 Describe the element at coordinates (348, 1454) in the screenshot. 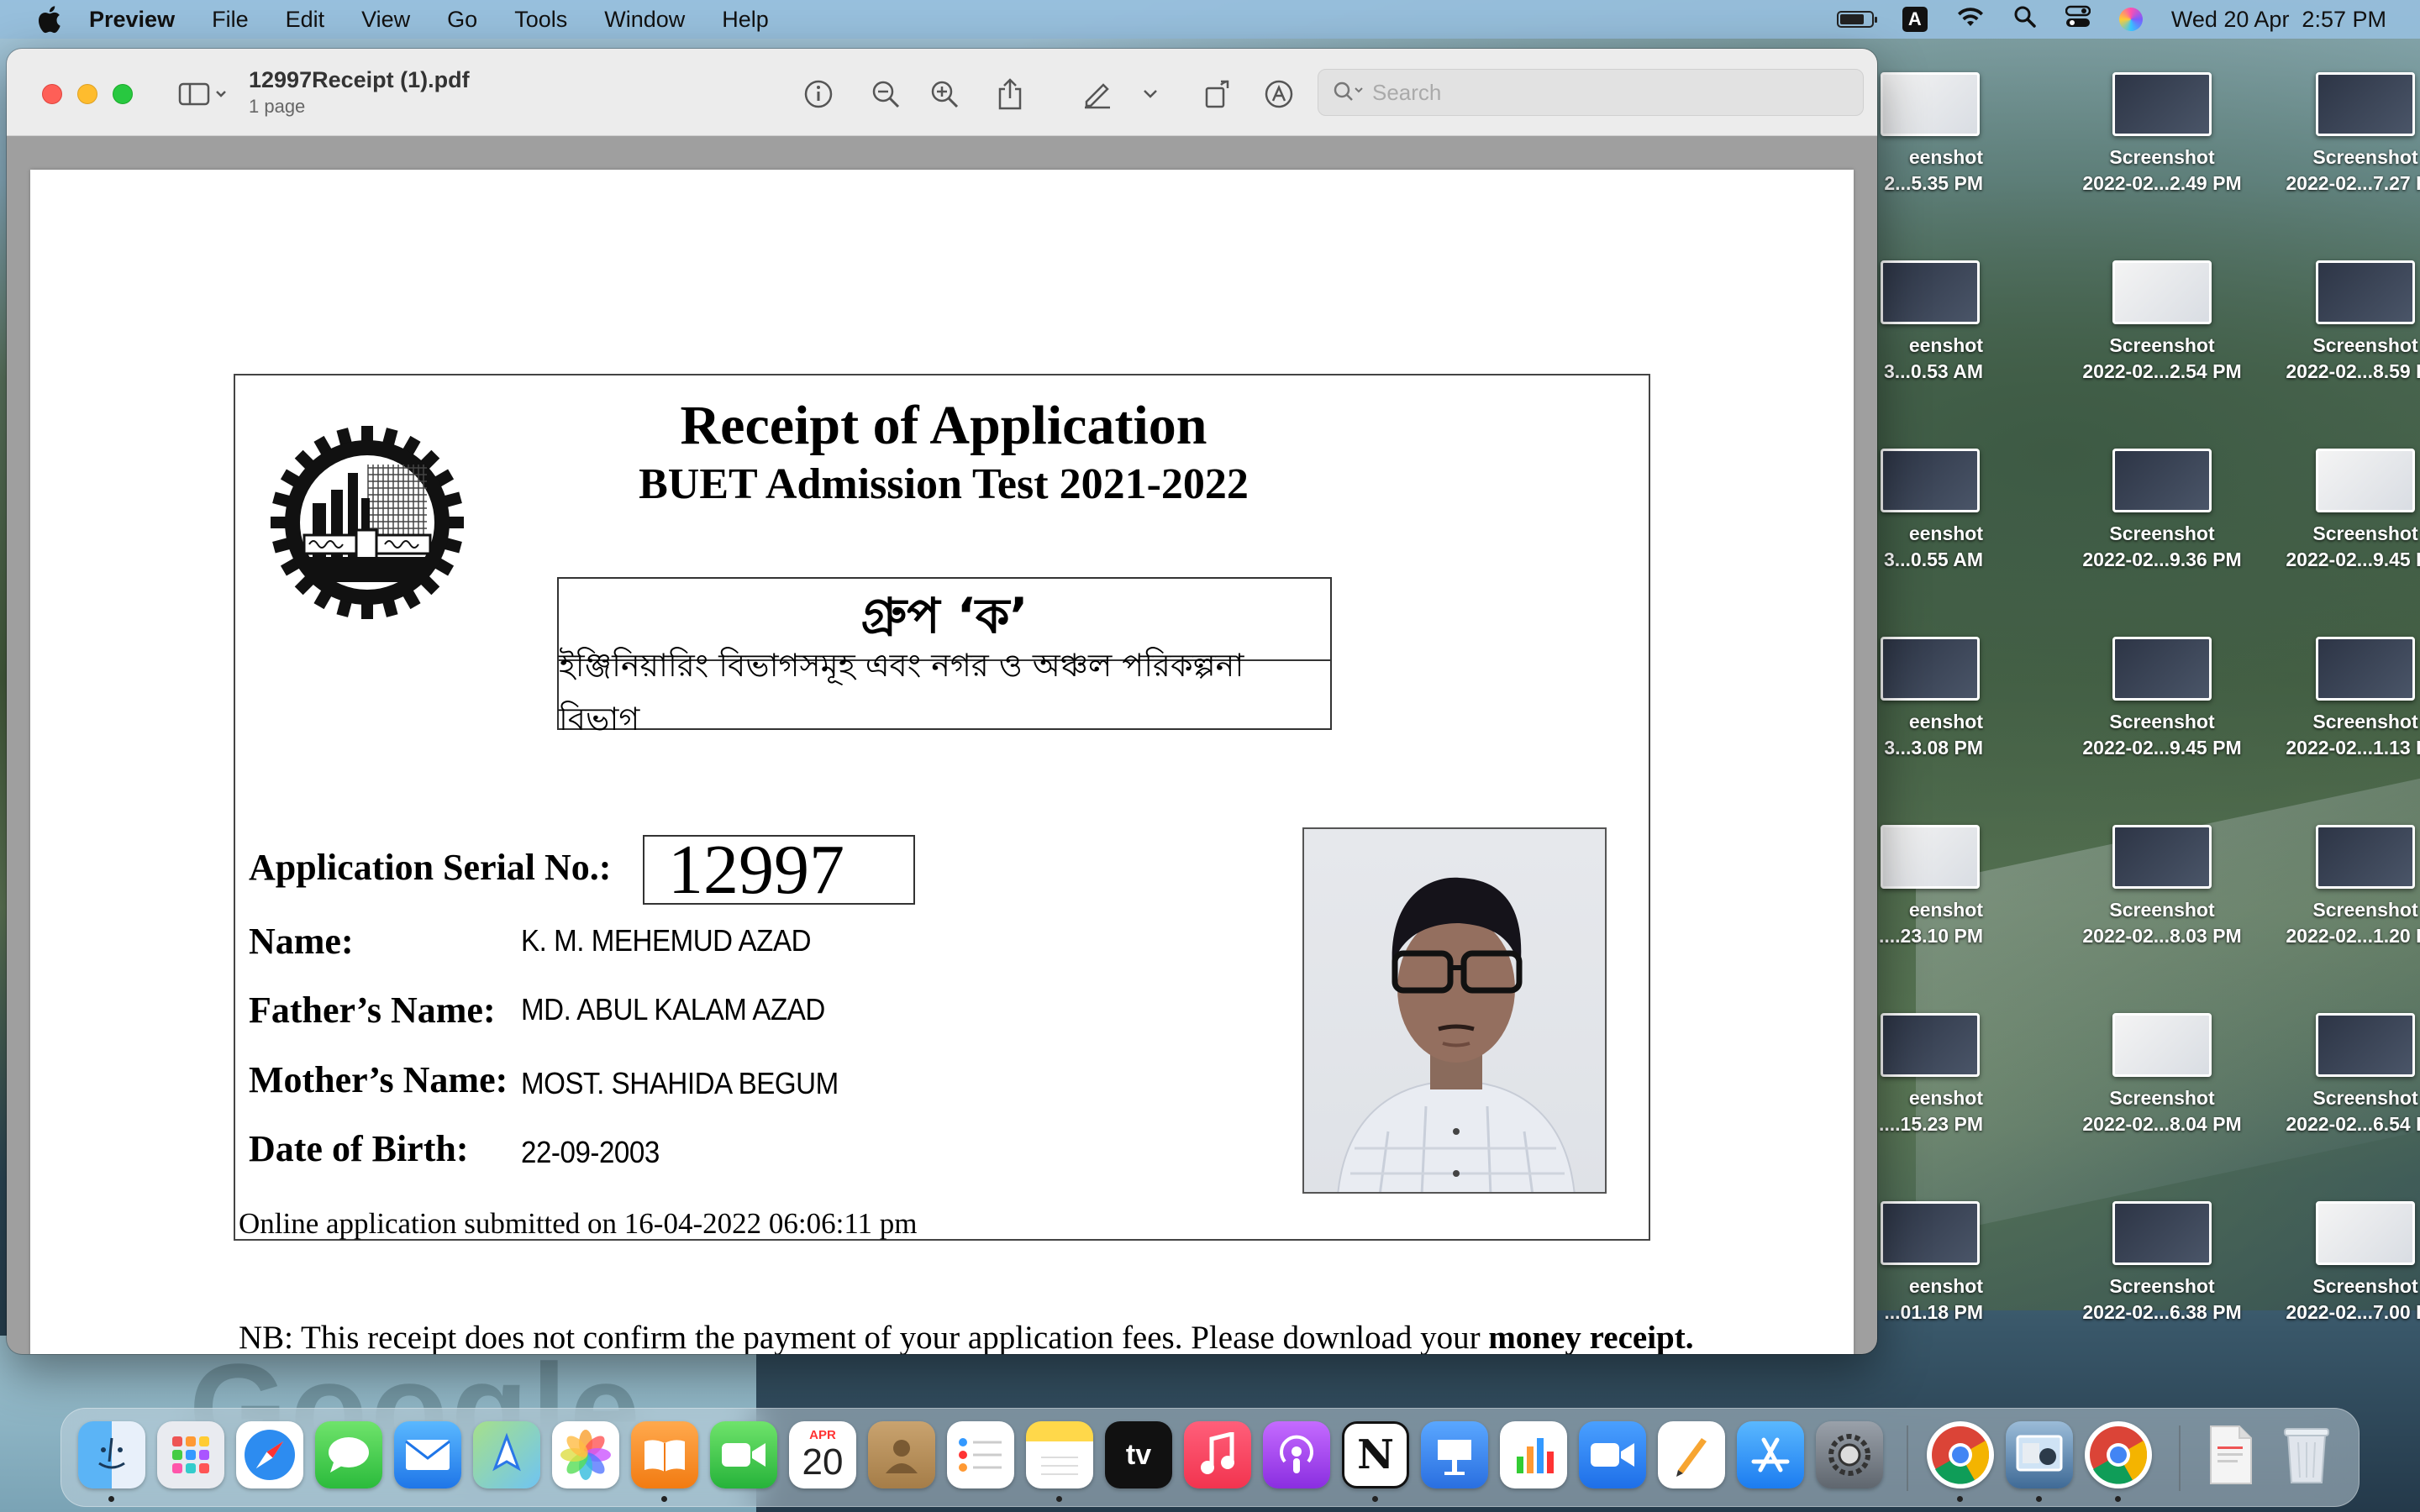

I see `messages-icon` at that location.